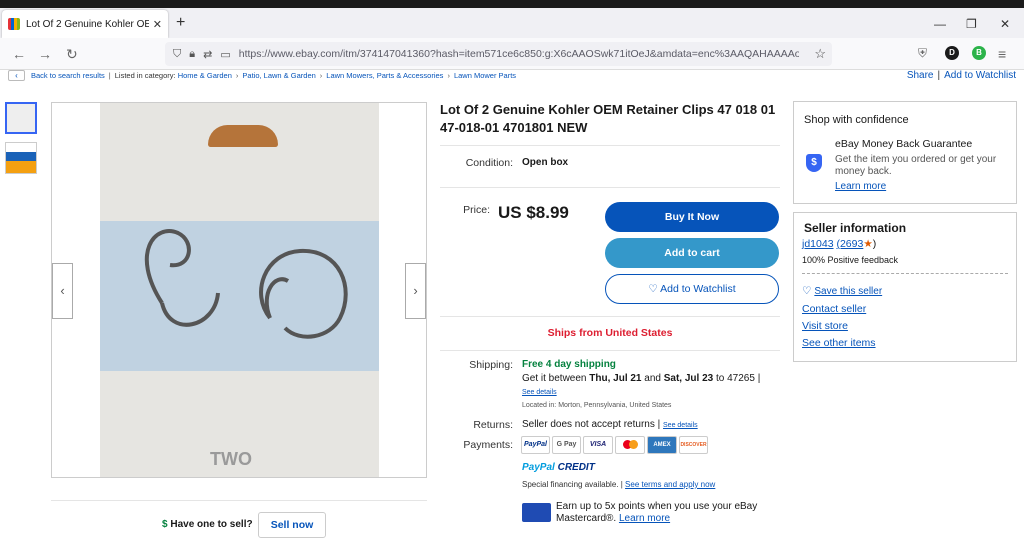  Describe the element at coordinates (855, 228) in the screenshot. I see `seller-info-title: Seller information` at that location.